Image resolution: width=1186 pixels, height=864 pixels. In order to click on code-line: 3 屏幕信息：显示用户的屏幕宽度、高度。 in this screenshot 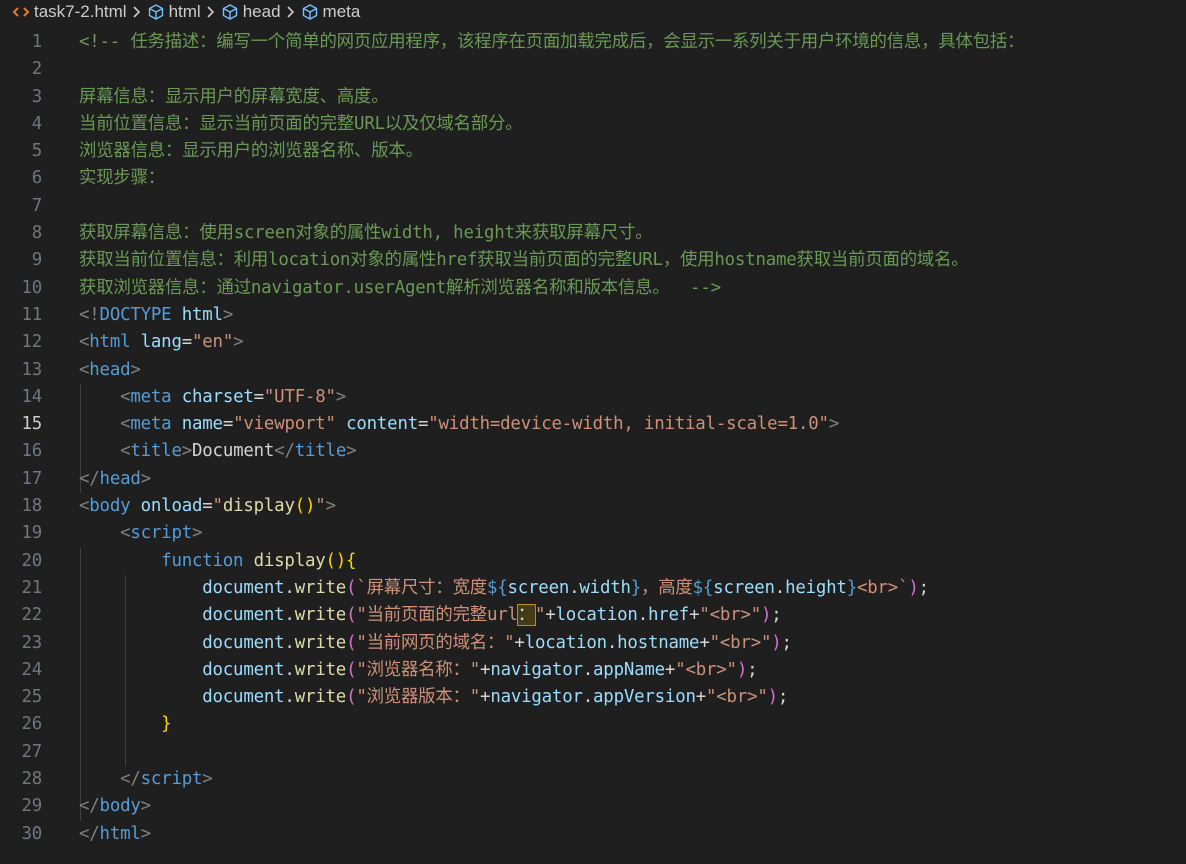, I will do `click(593, 97)`.